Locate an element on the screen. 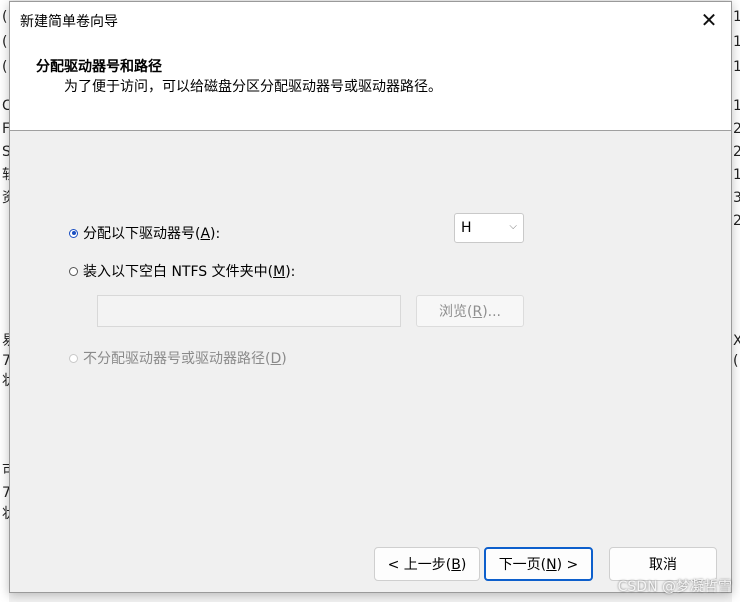  radio-assign-drive-letter-label: 分配以下驱动器号(A): is located at coordinates (152, 234).